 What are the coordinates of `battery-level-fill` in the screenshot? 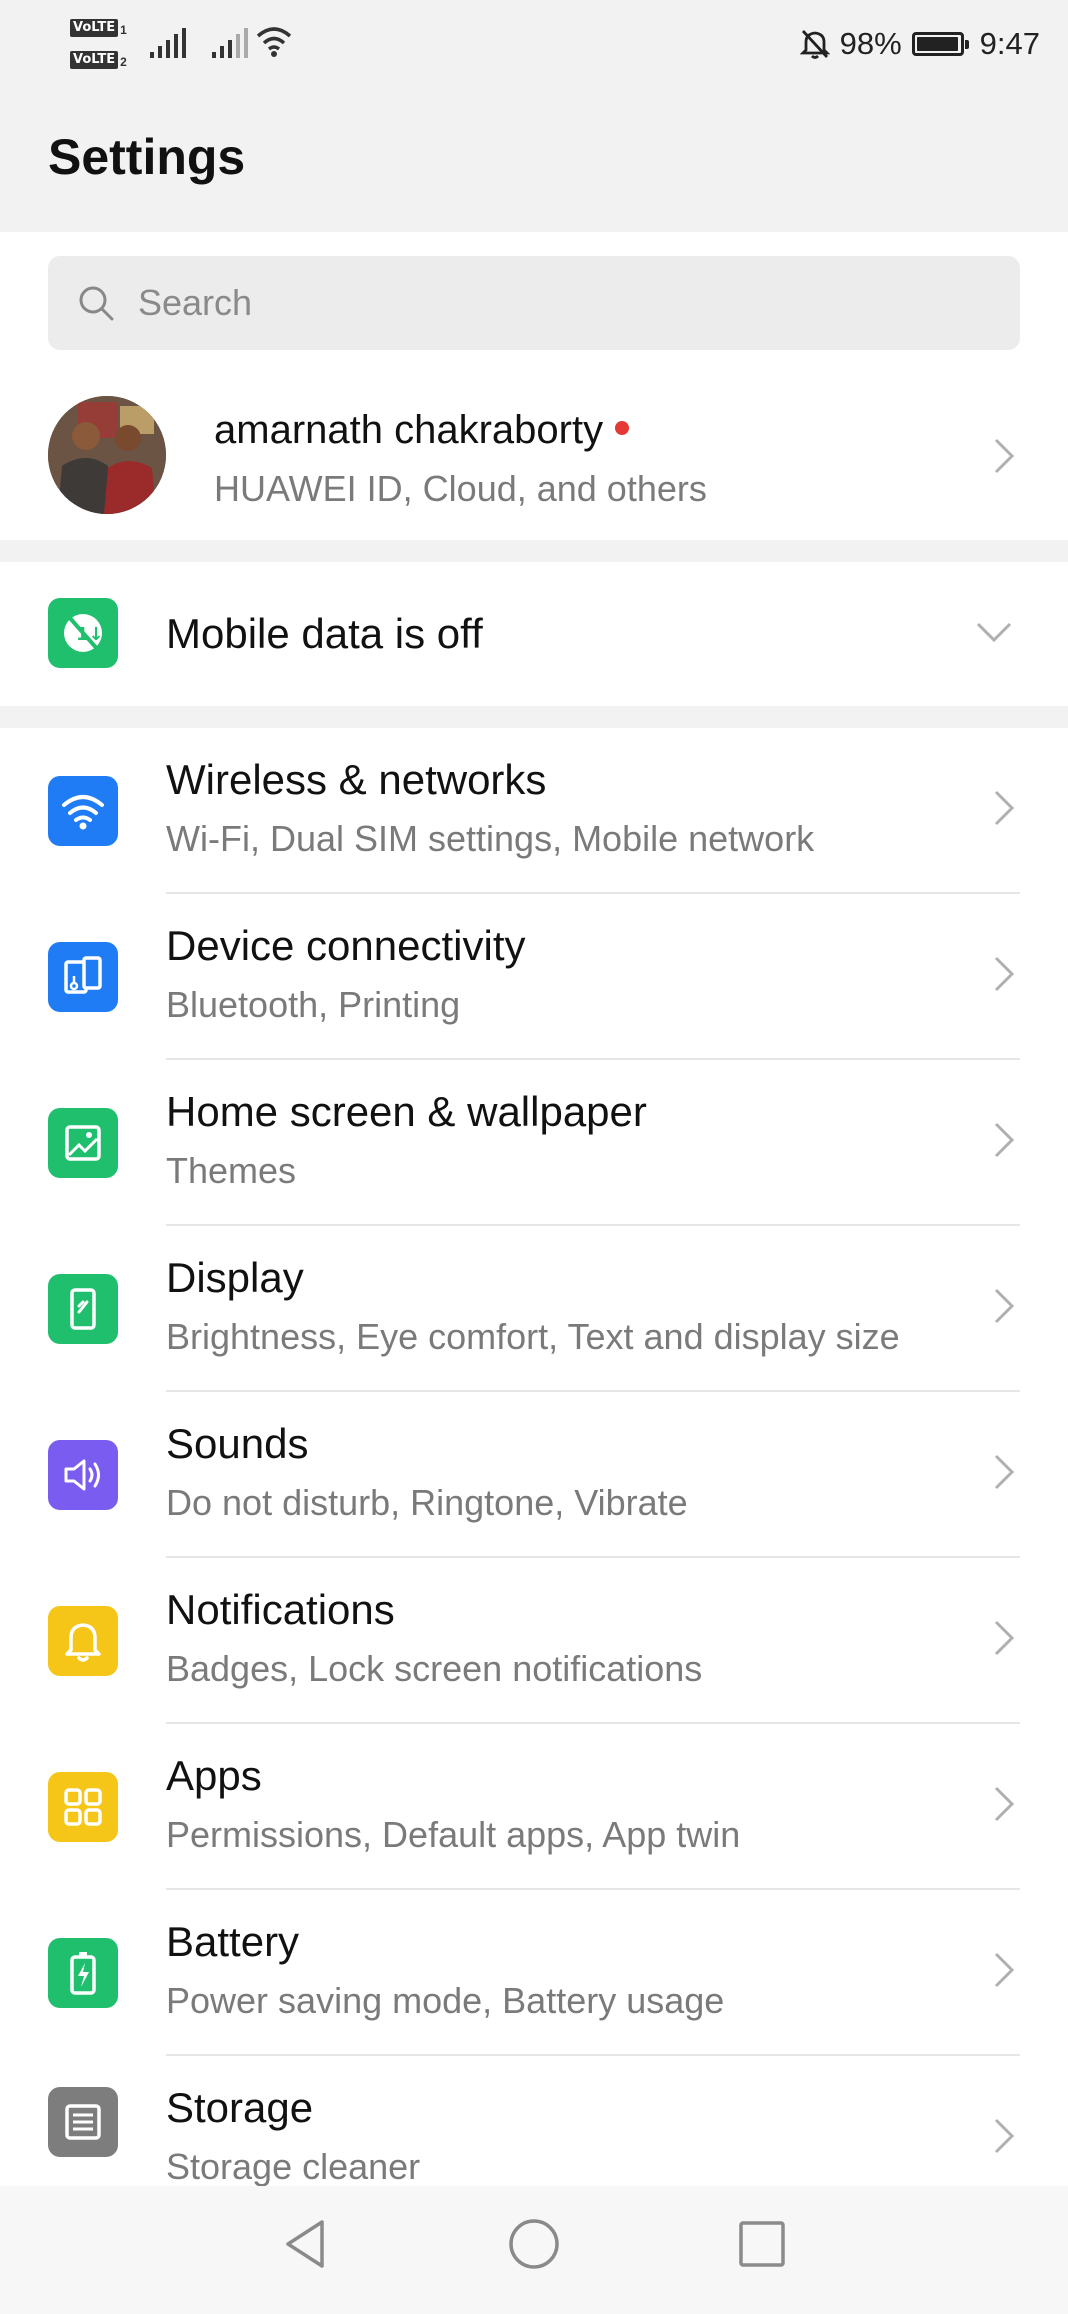 It's located at (937, 44).